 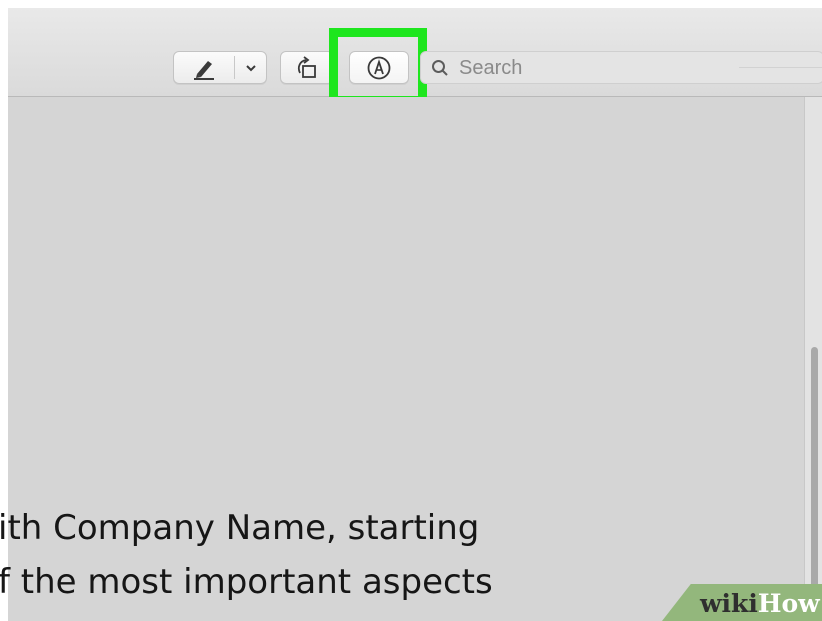 I want to click on markup-dropdown-button, so click(x=250, y=67).